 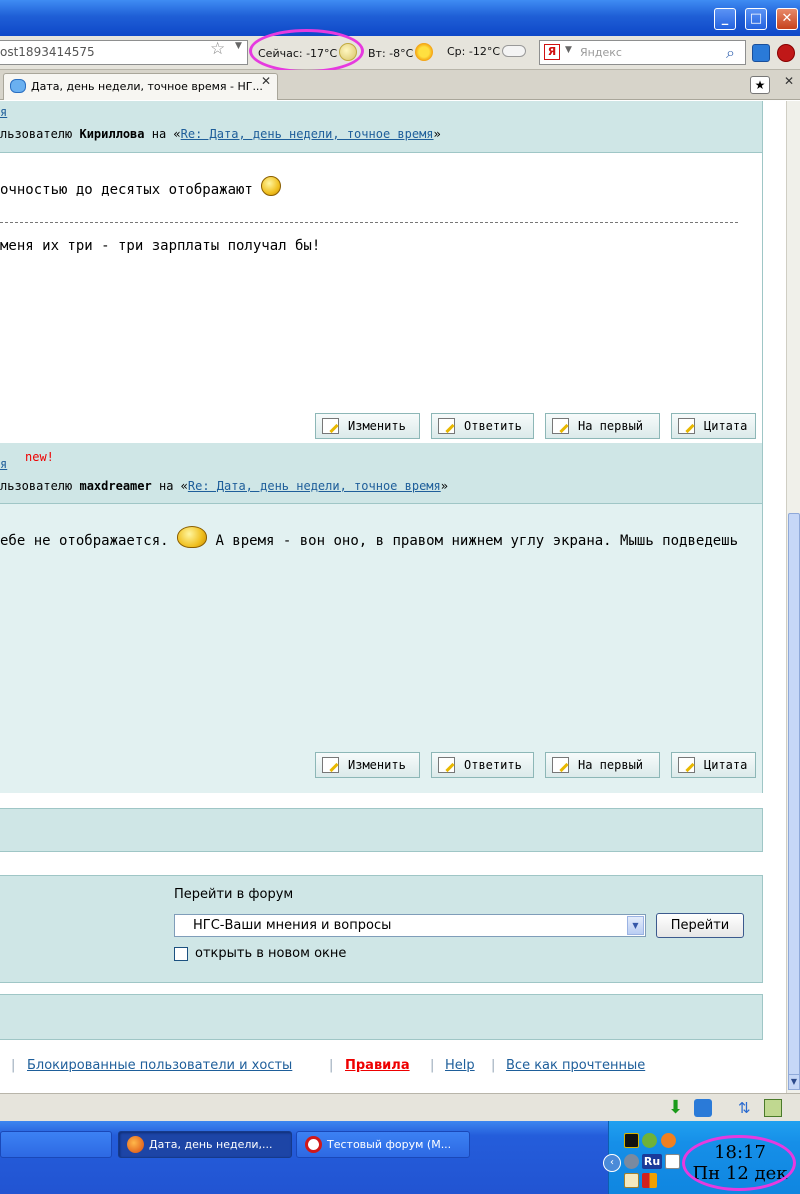 What do you see at coordinates (160, 246) in the screenshot?
I see `post-text-2: меня их три - три зарплаты получал бы!` at bounding box center [160, 246].